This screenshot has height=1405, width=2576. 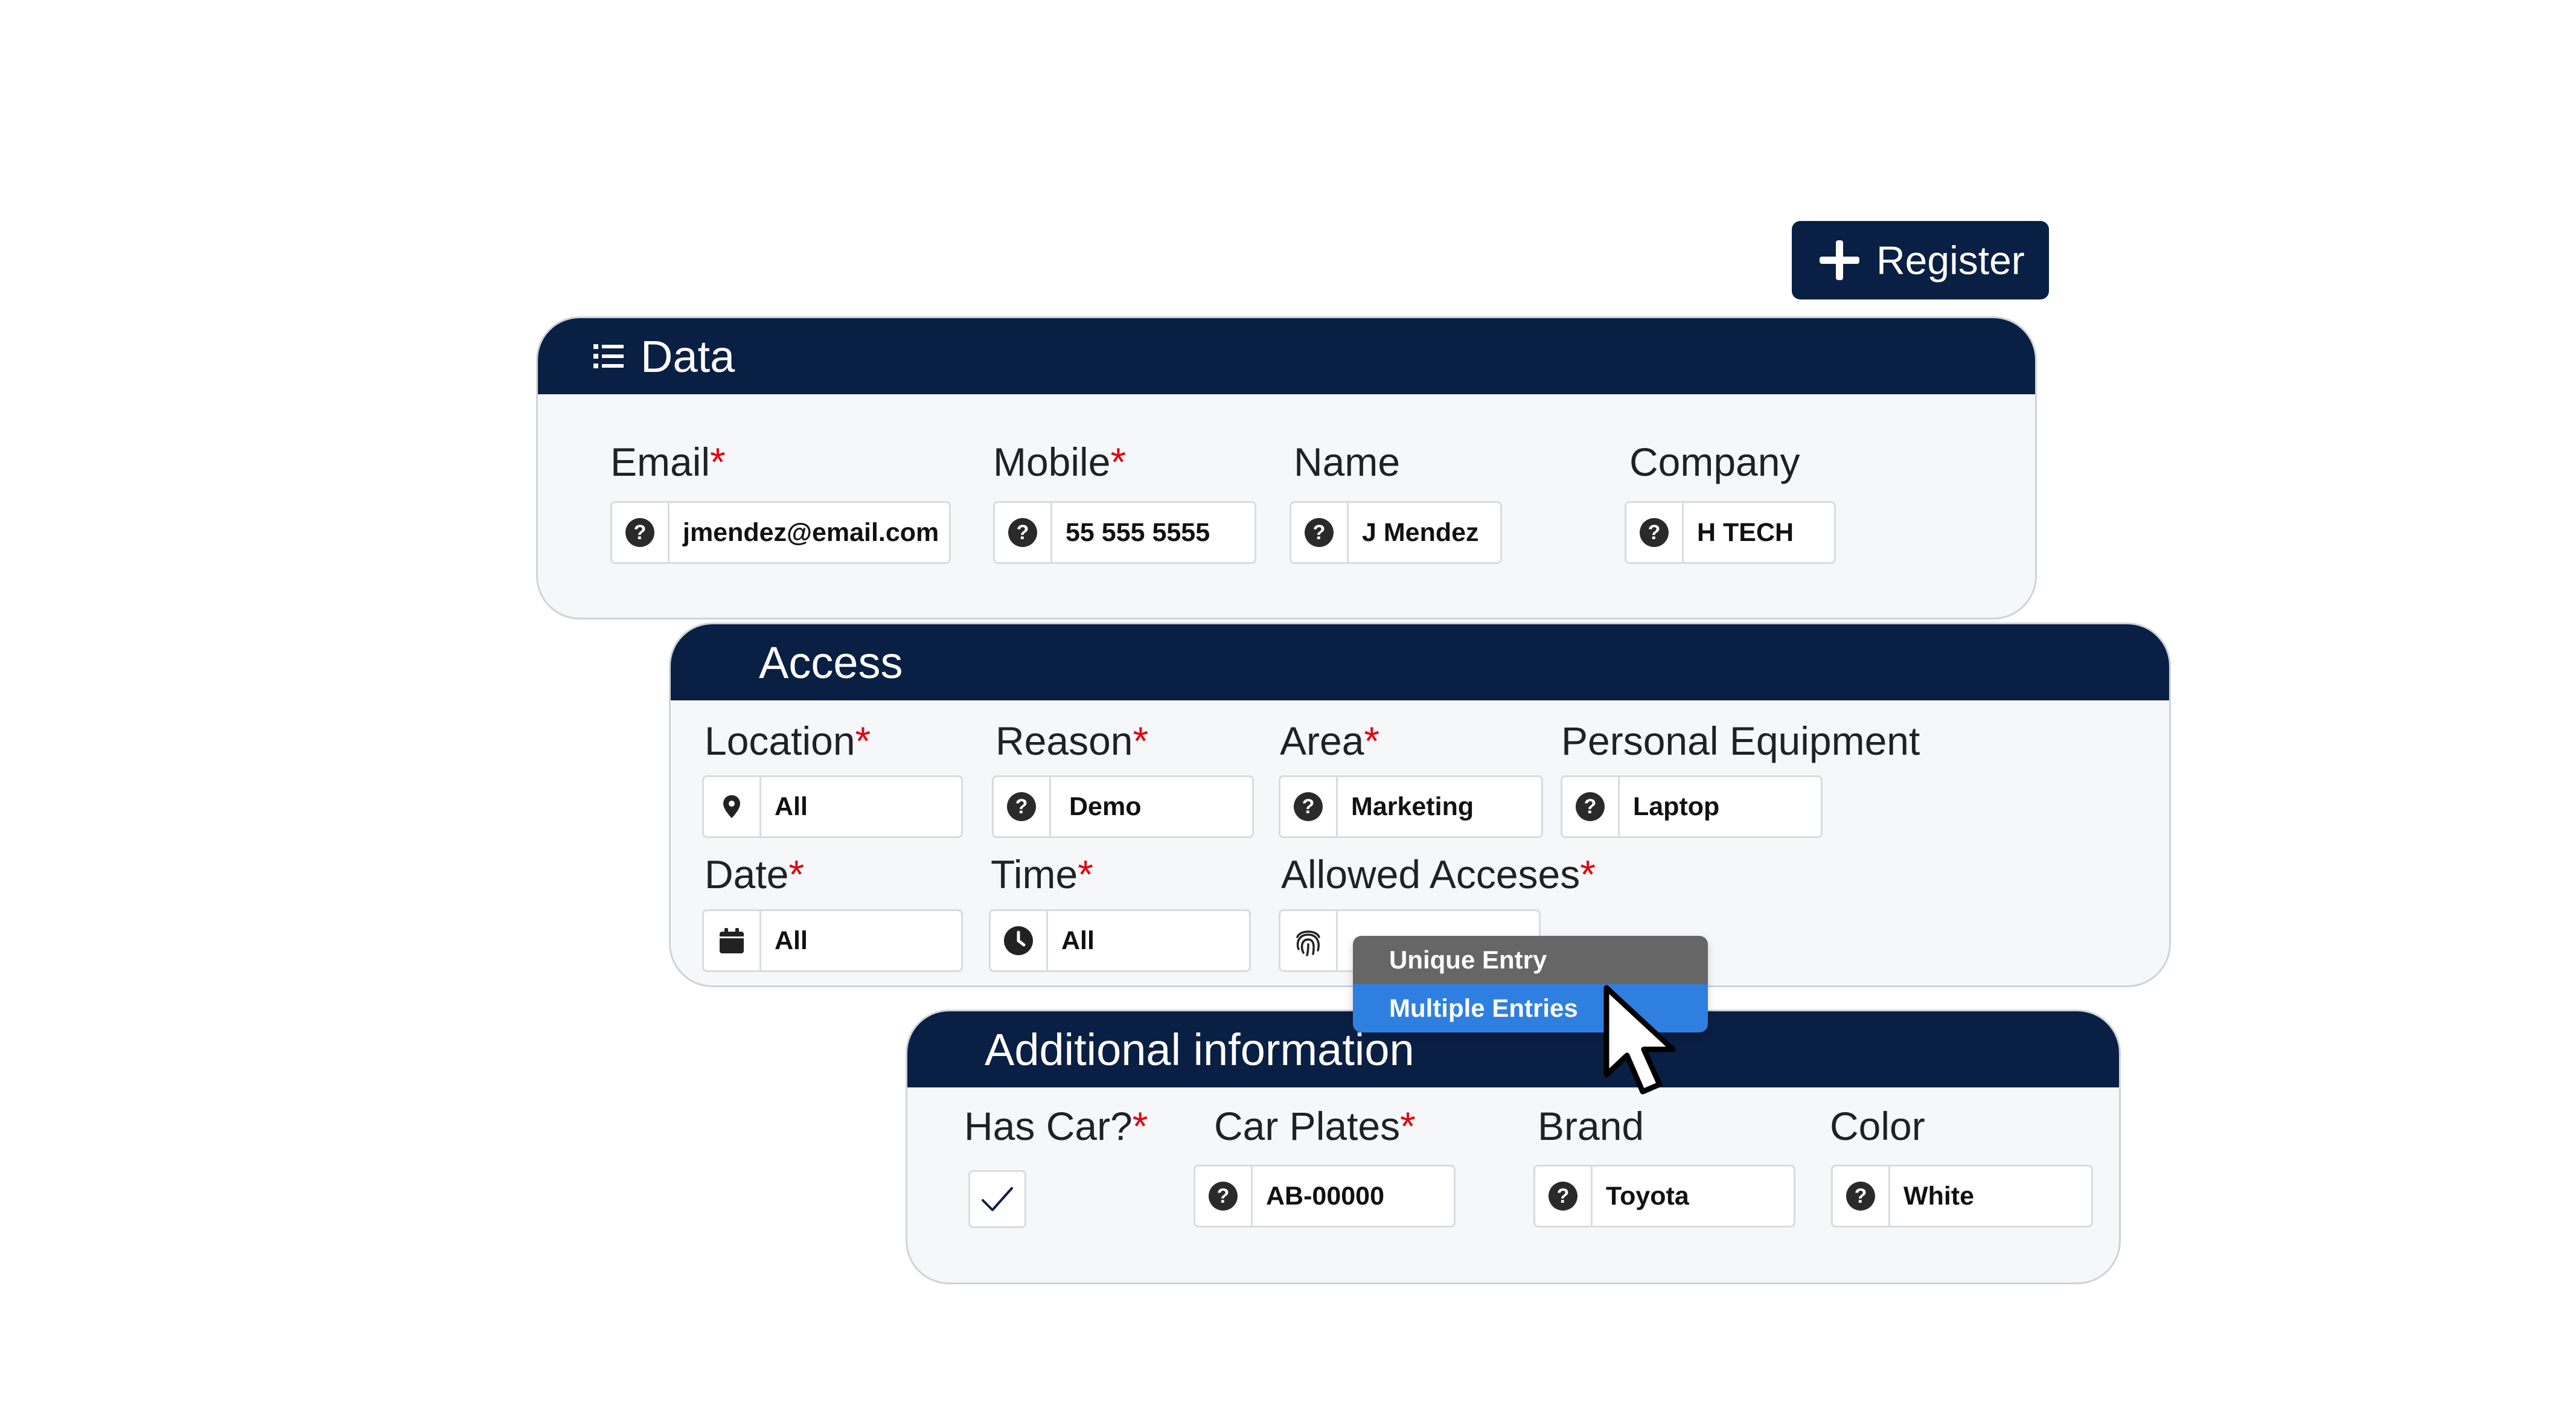 I want to click on area-select: ? Marketing, so click(x=1411, y=806).